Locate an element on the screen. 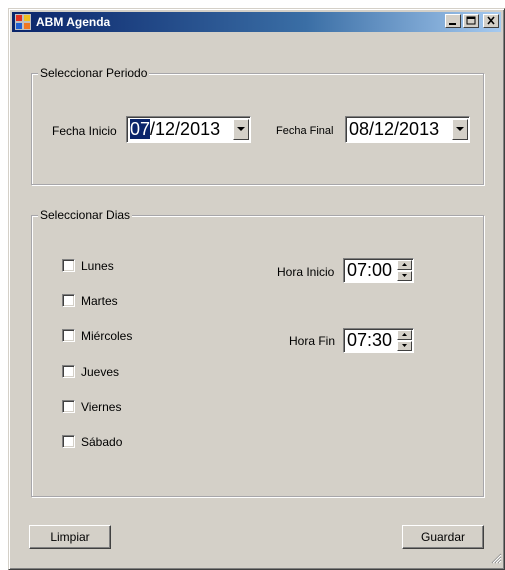 The width and height of the screenshot is (505, 570). checkbox-label: Martes is located at coordinates (99, 301).